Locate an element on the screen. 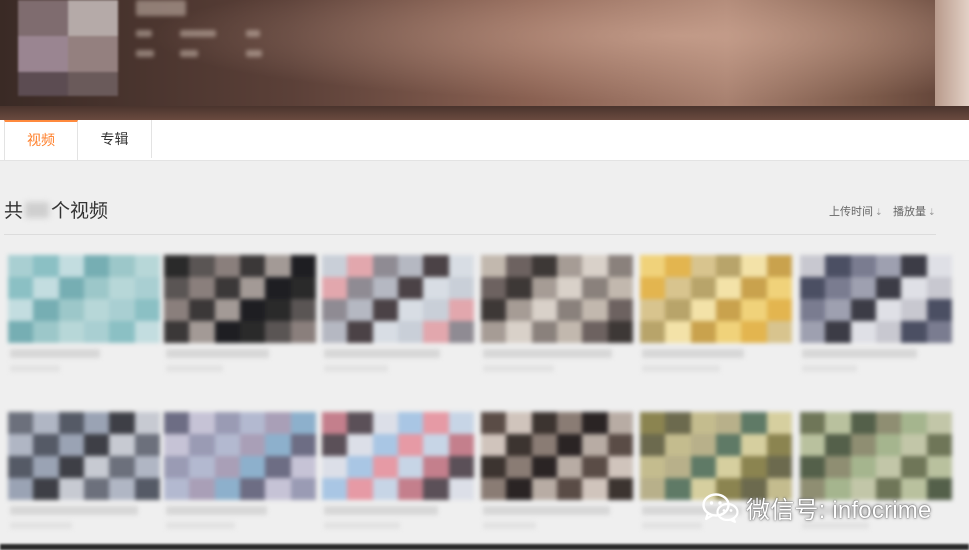 The image size is (969, 550). sort-by-upload-time: 上传时间 ⇣ is located at coordinates (856, 211).